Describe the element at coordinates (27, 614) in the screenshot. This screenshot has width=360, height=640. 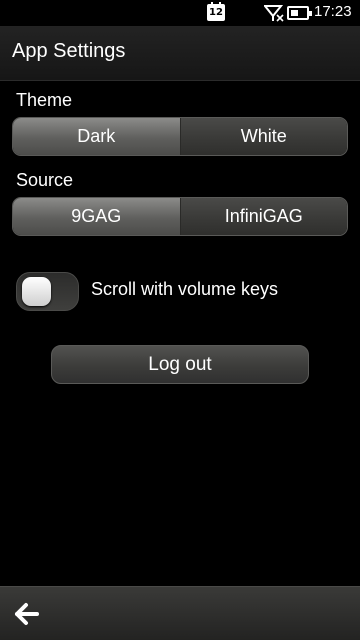
I see `back-arrow-icon` at that location.